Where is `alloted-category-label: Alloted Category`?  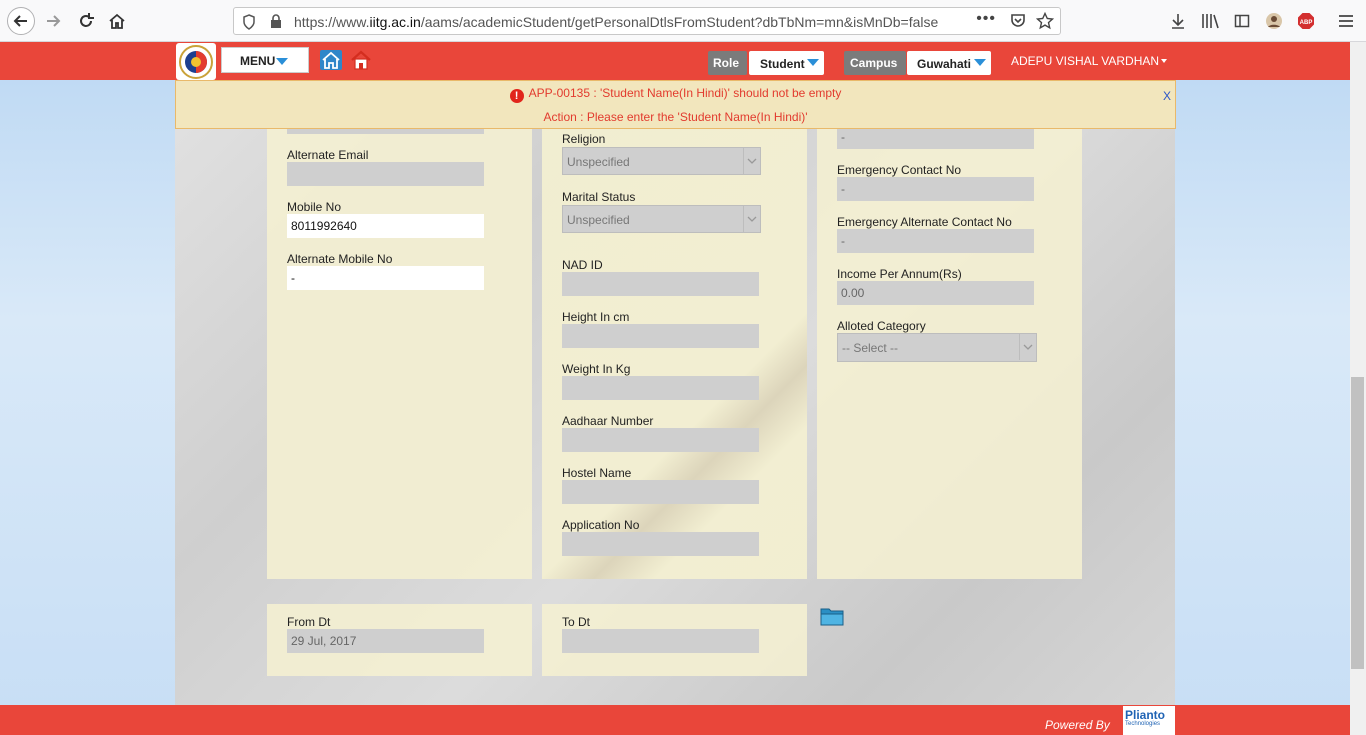
alloted-category-label: Alloted Category is located at coordinates (881, 326).